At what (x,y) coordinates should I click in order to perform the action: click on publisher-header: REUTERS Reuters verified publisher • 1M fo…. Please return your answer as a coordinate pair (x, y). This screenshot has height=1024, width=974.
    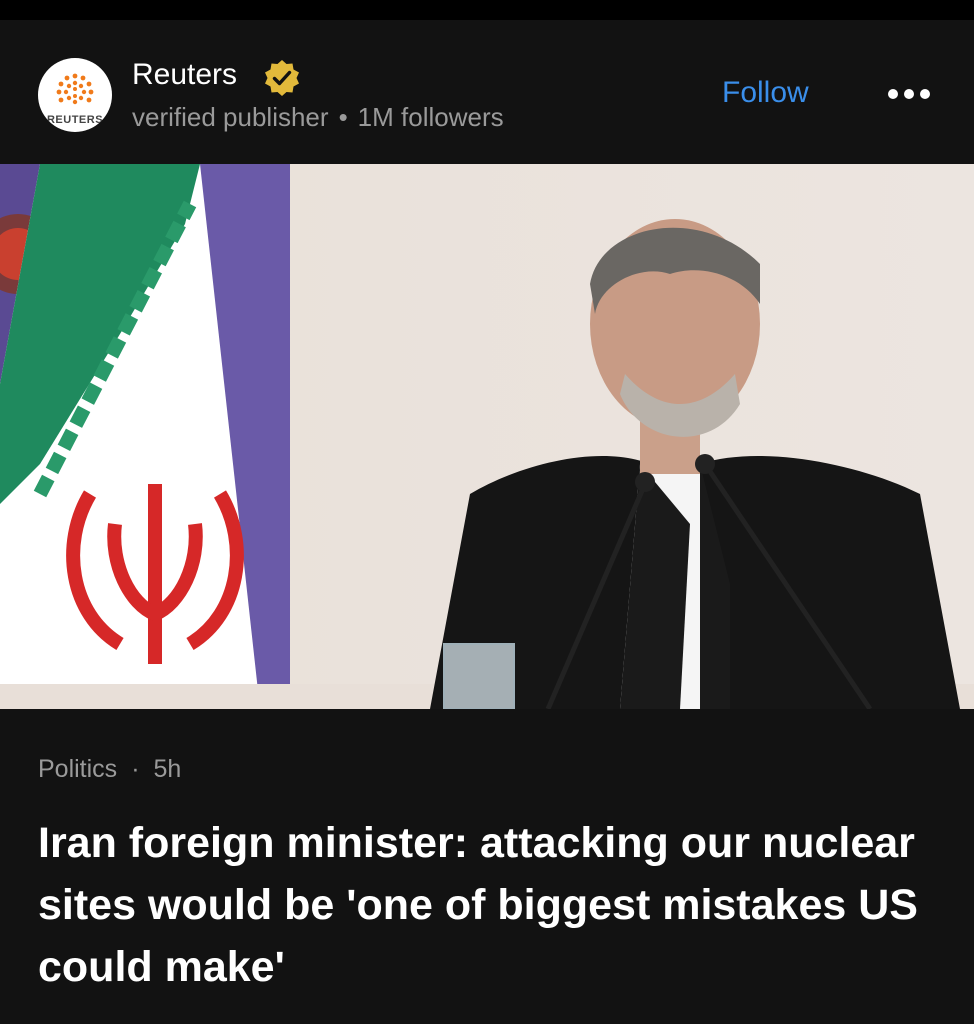
    Looking at the image, I should click on (487, 92).